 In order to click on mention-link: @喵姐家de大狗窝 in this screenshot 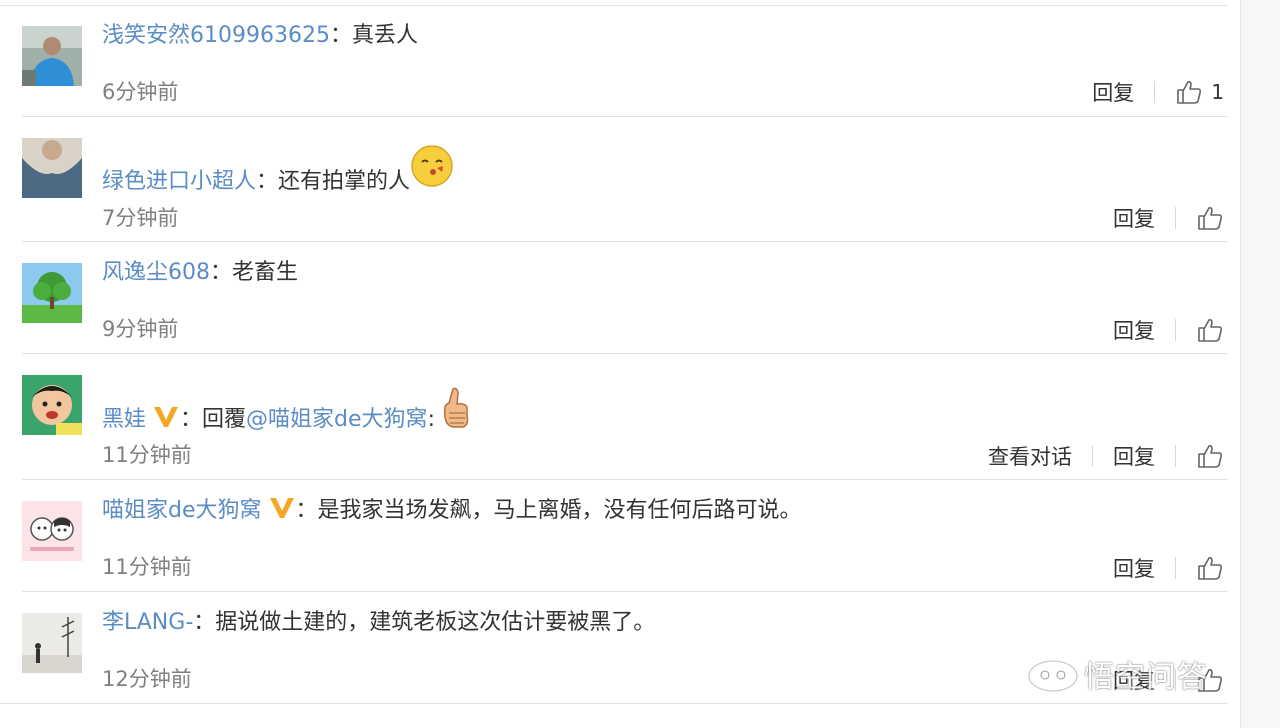, I will do `click(337, 419)`.